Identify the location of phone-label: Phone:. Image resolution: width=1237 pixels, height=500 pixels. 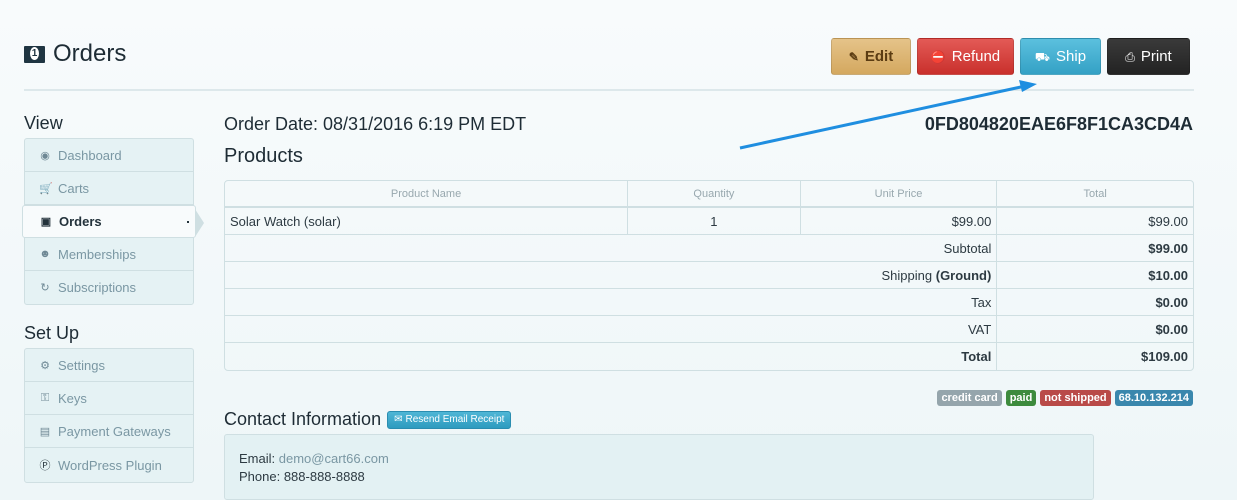
(260, 476).